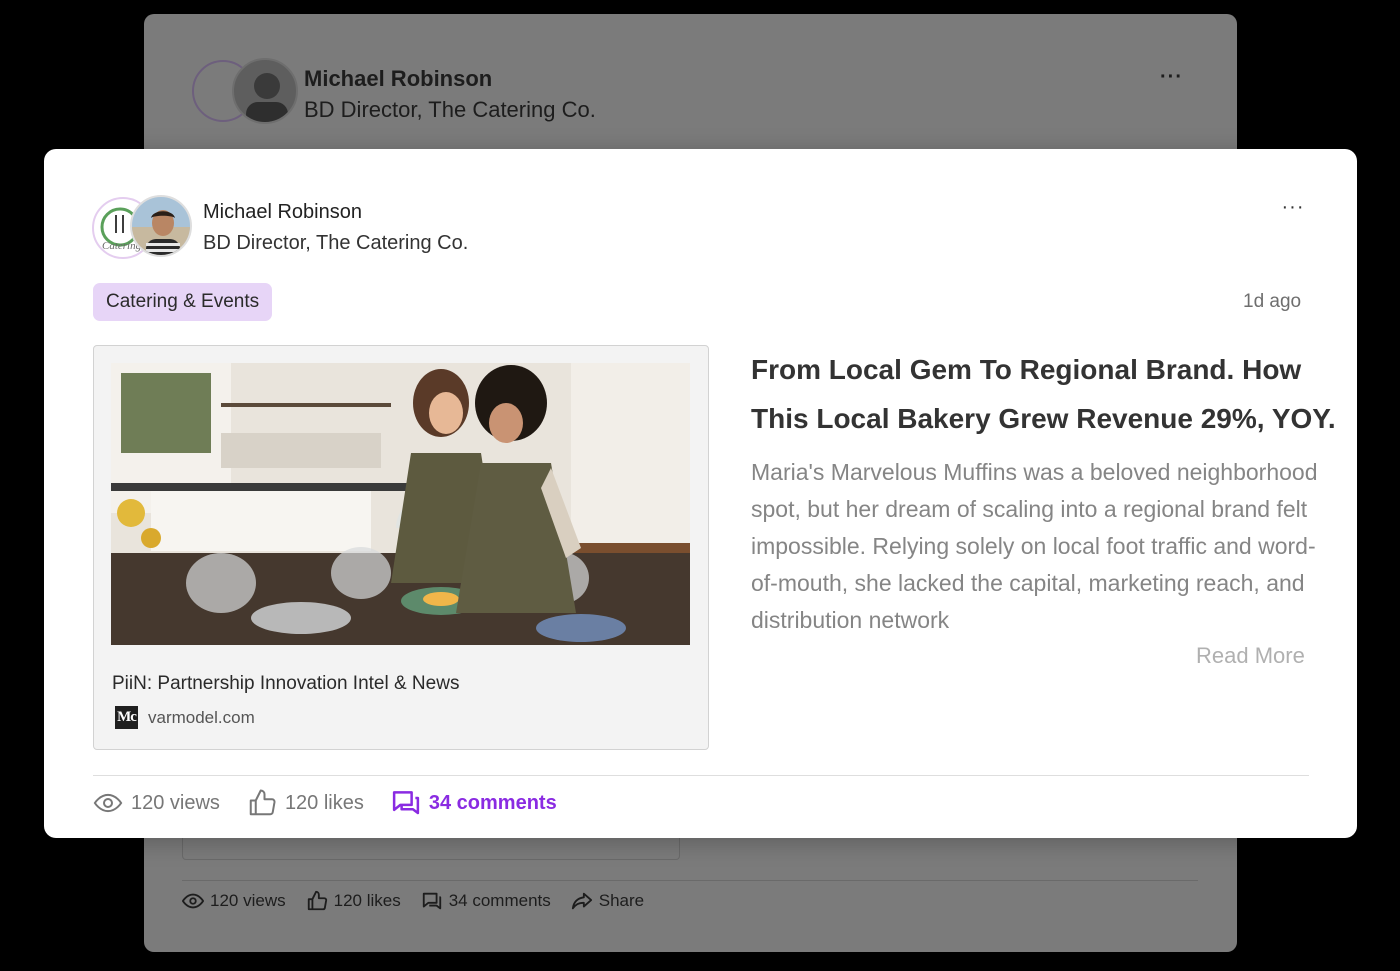 The height and width of the screenshot is (971, 1400). Describe the element at coordinates (450, 109) in the screenshot. I see `background-author-title: BD Director, The Catering Co.` at that location.